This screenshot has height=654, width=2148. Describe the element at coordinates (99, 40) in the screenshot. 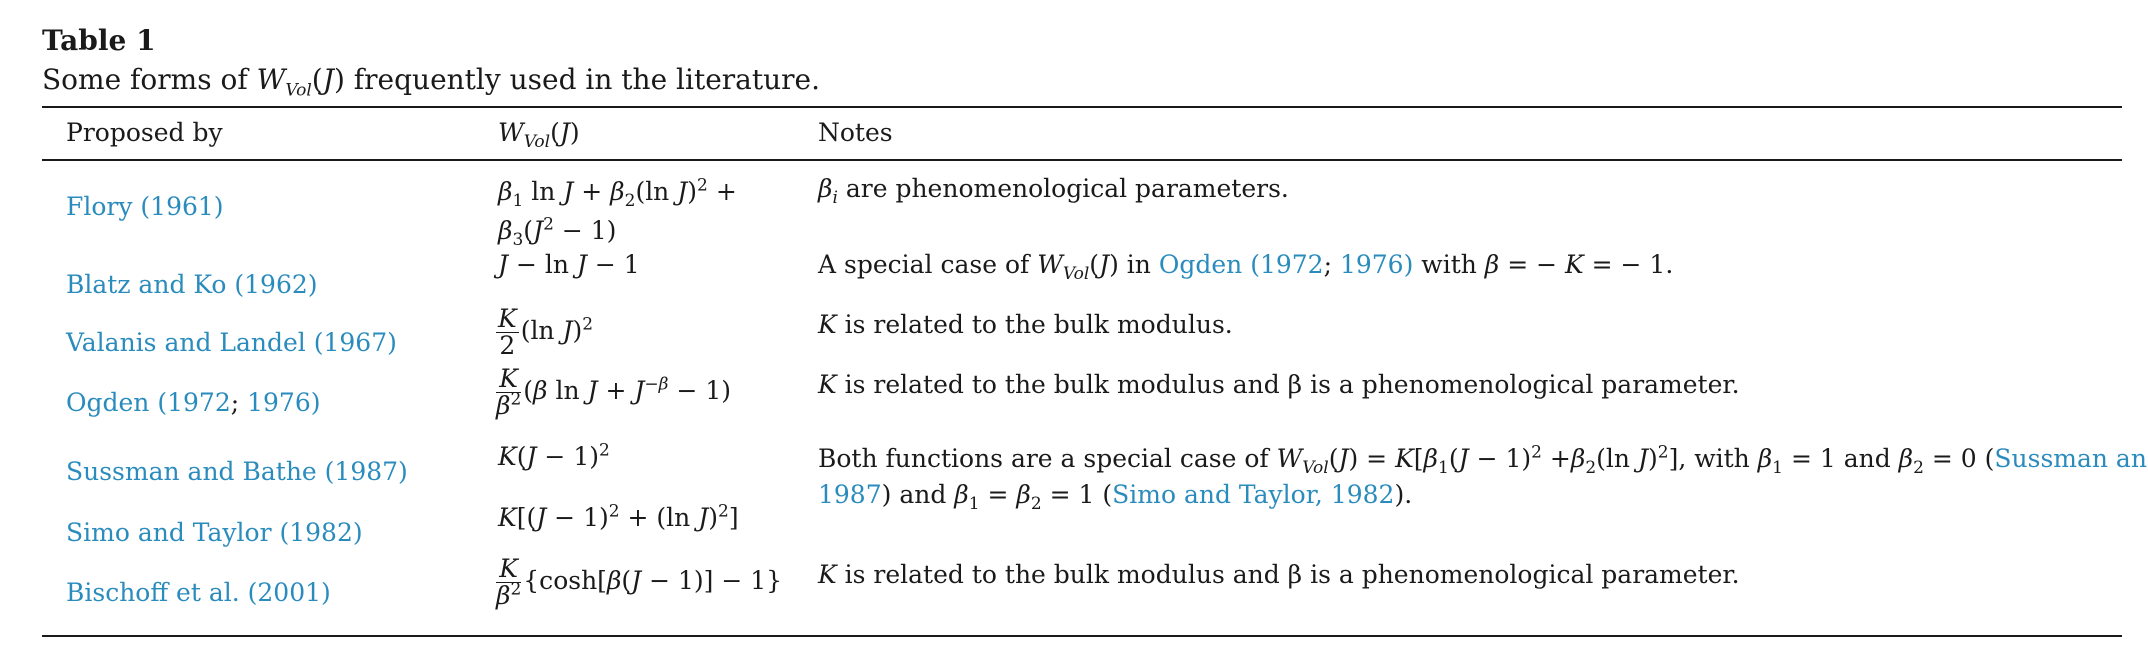

I see `table-label: Table 1` at that location.